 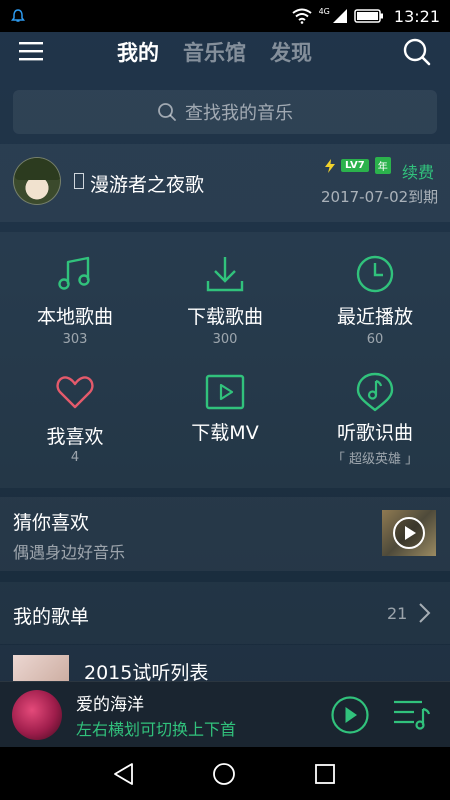 I want to click on download-icon, so click(x=225, y=274).